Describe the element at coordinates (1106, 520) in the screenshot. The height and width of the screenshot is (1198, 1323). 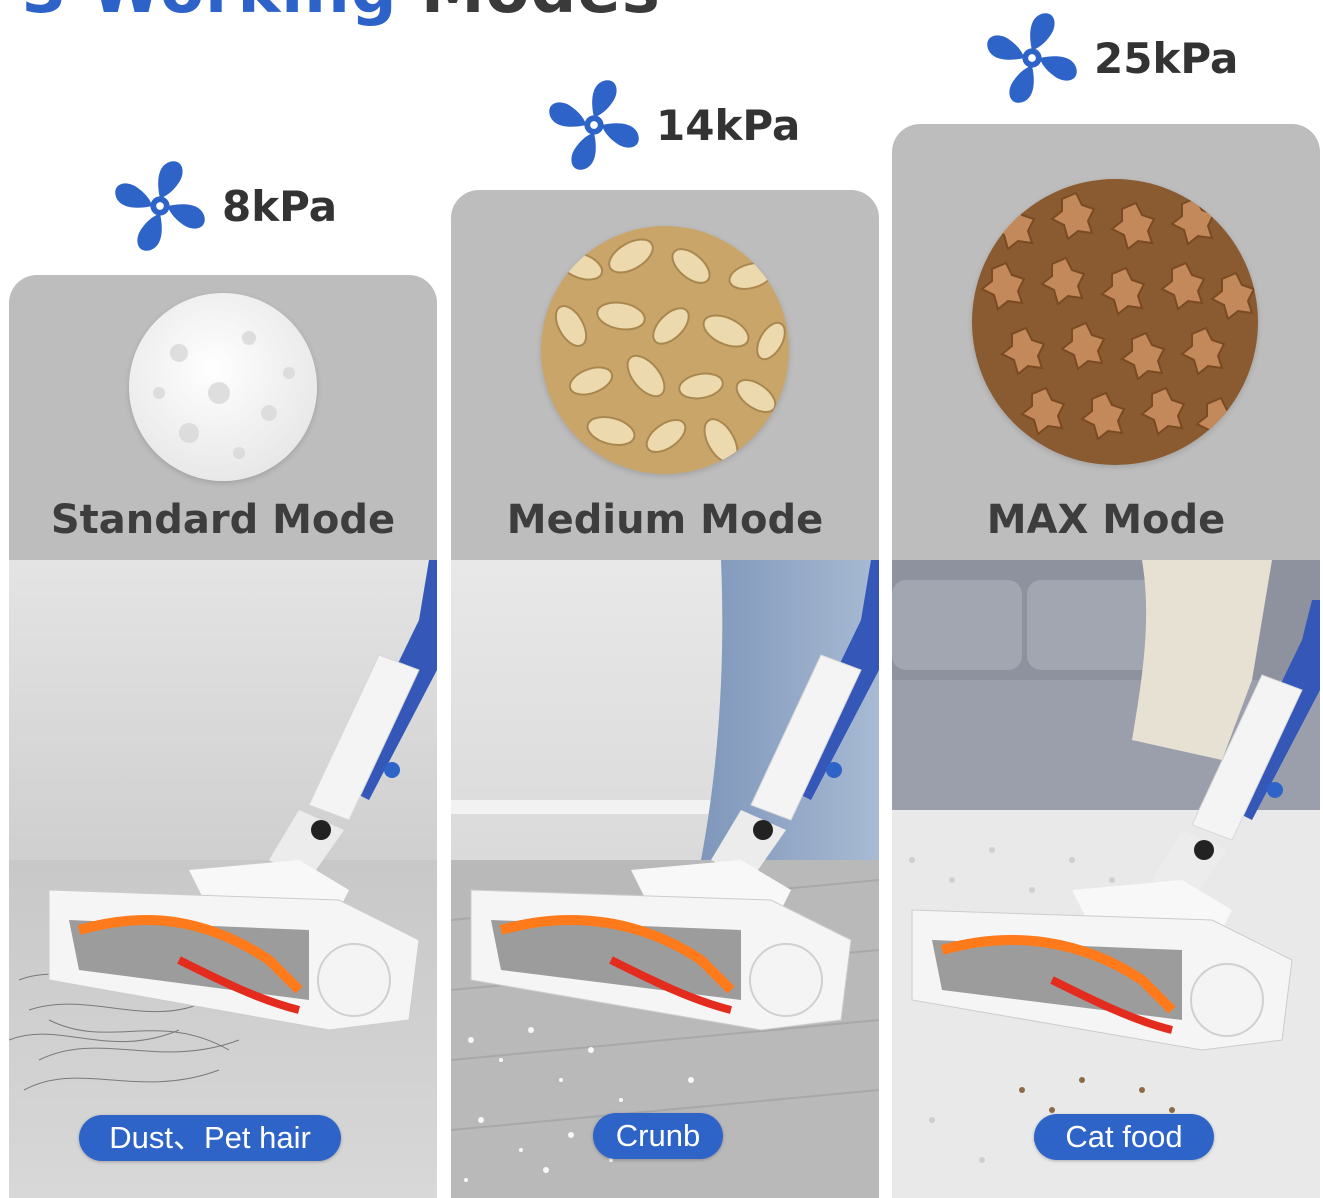
I see `mode-title-max: MAX Mode` at that location.